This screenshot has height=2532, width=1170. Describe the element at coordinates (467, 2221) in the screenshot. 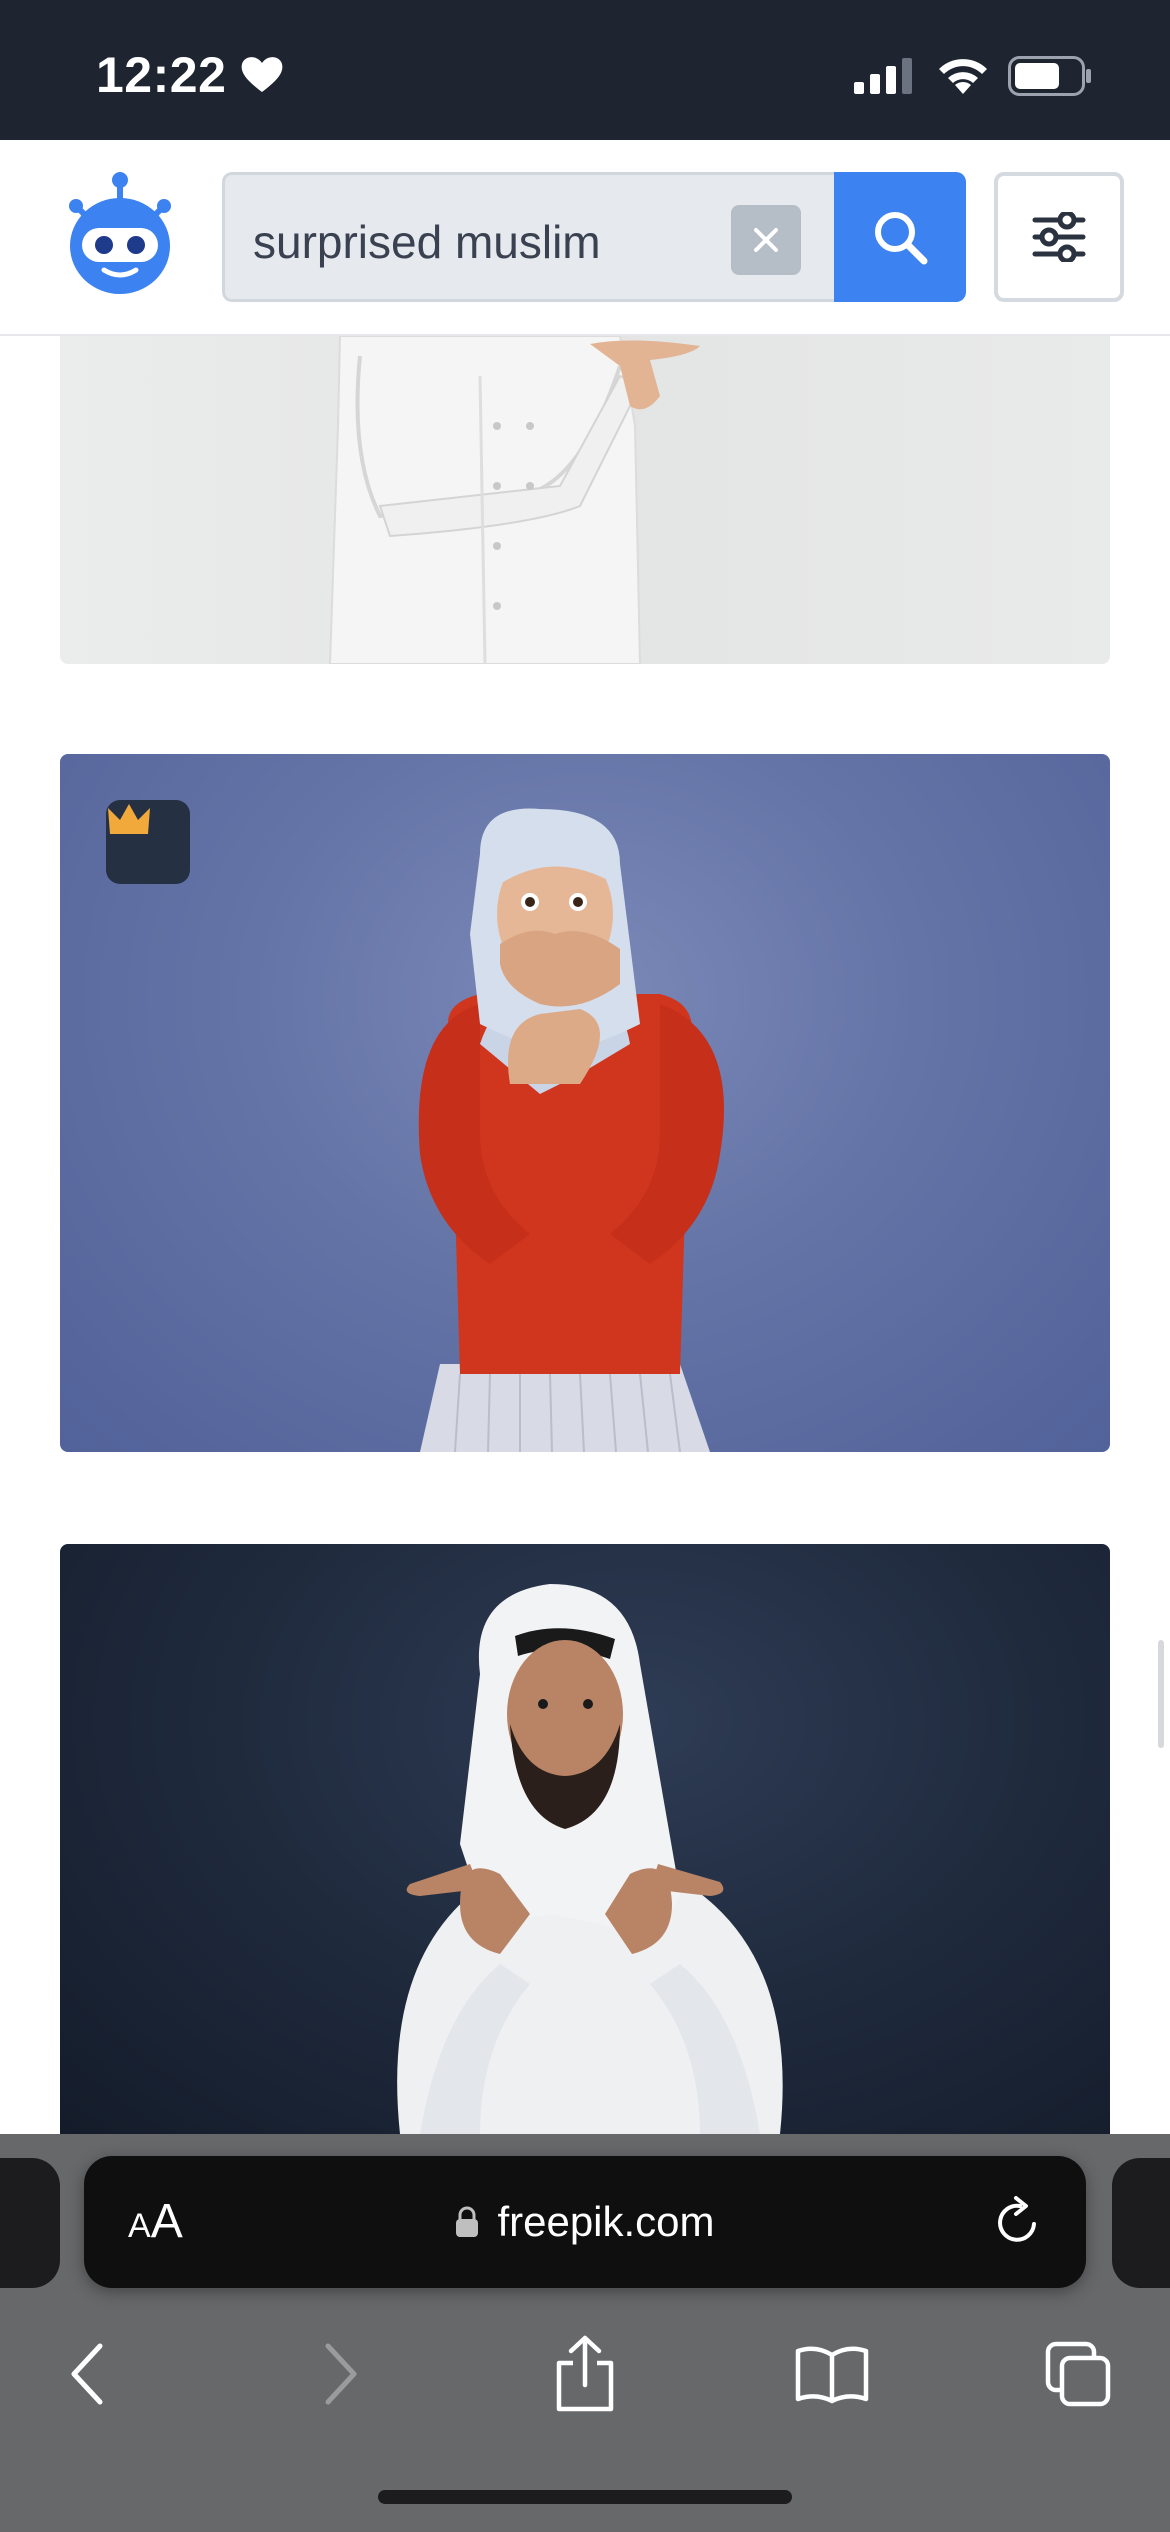

I see `lock-icon` at that location.